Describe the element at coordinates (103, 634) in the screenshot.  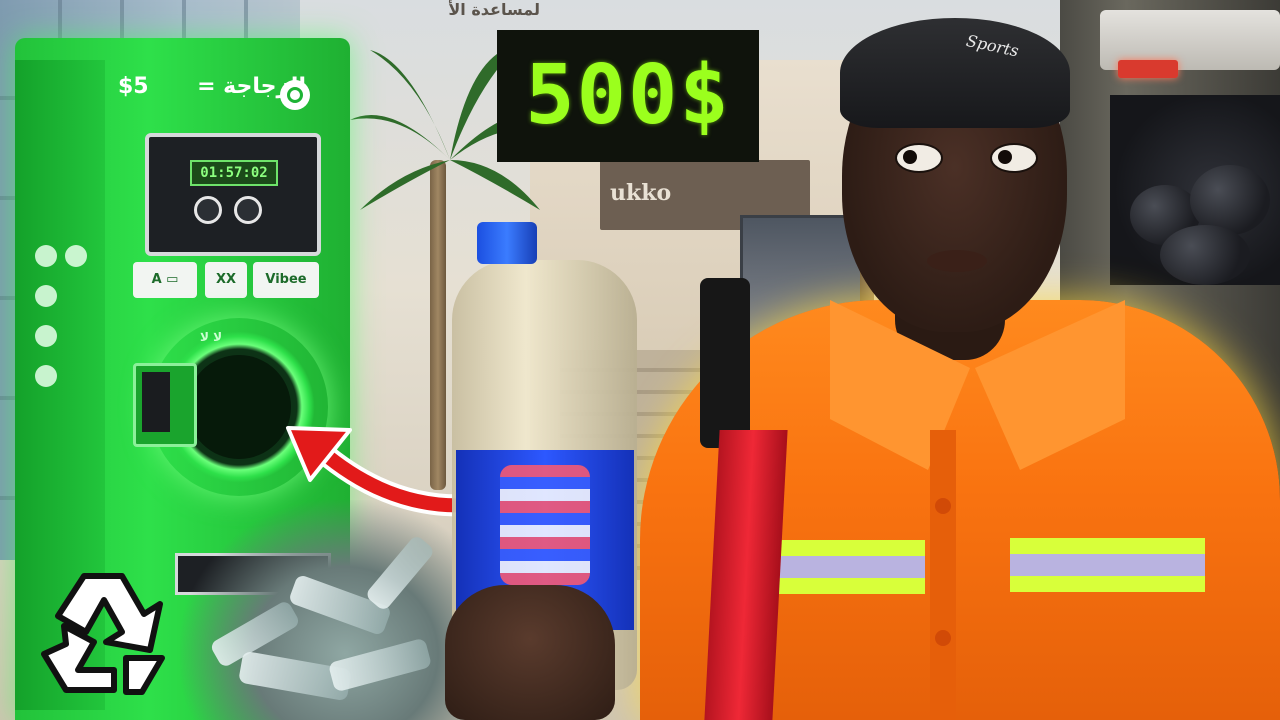
I see `recycle-icon` at that location.